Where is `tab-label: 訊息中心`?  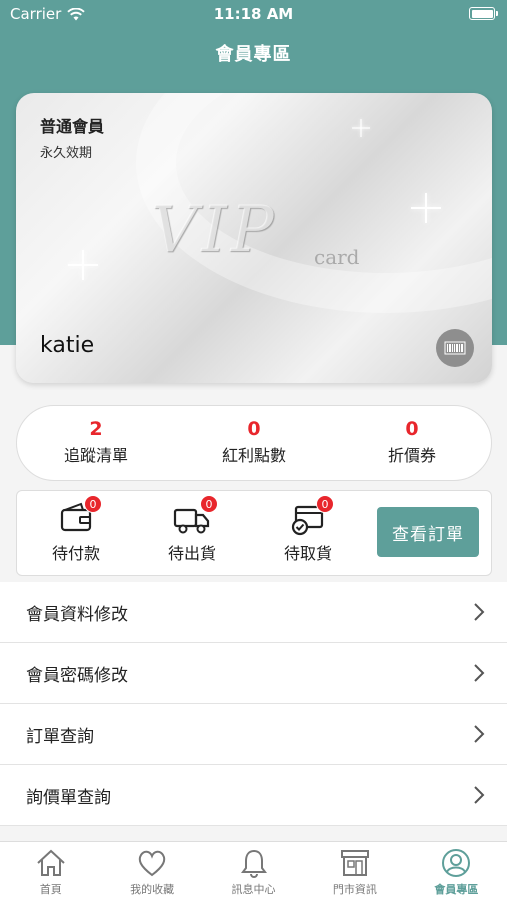 tab-label: 訊息中心 is located at coordinates (253, 889).